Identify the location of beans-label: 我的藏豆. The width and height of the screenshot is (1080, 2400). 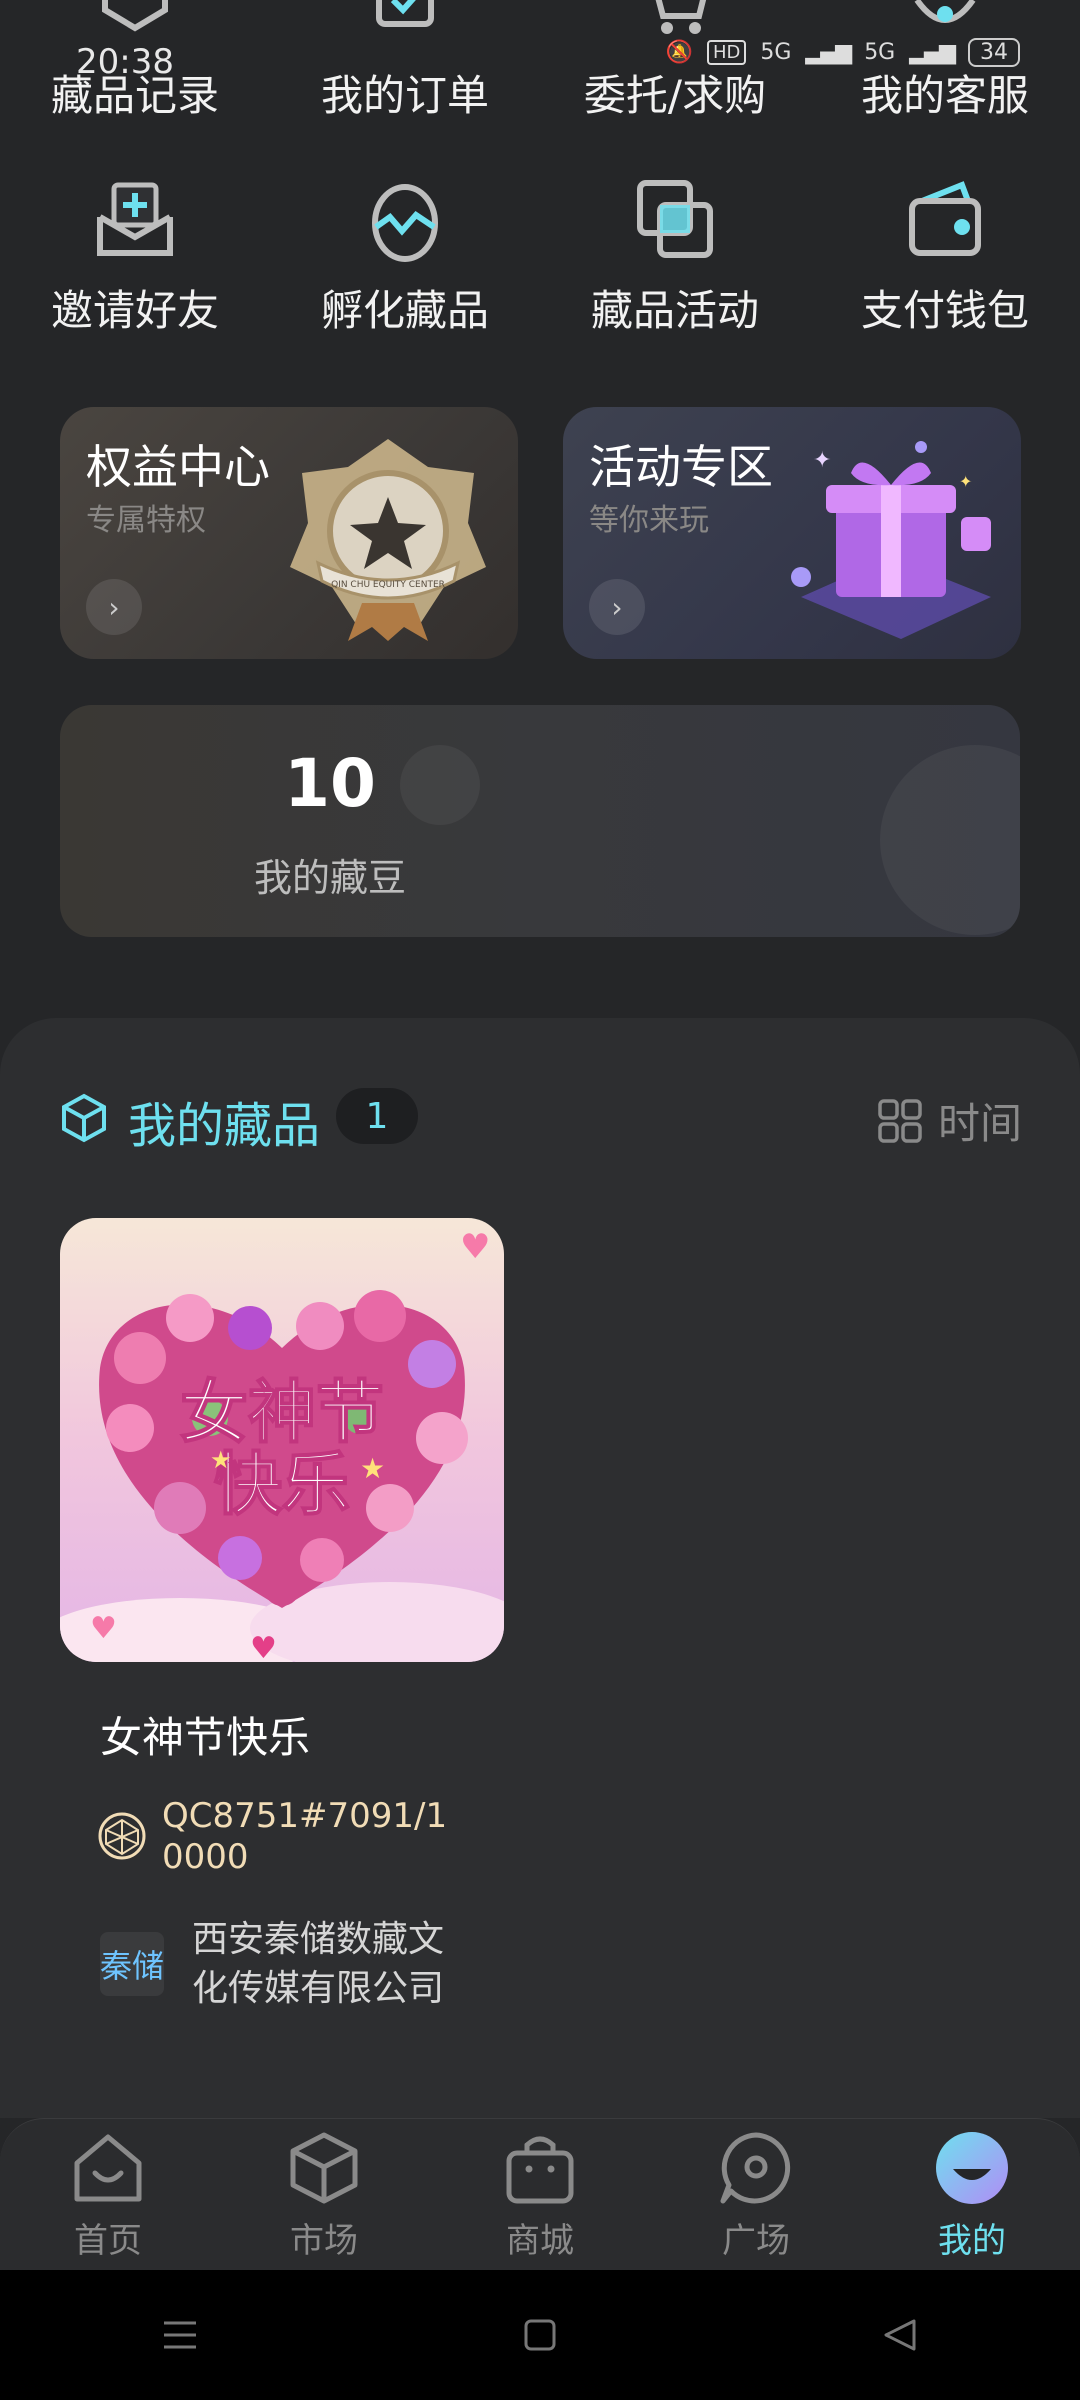
(329, 878).